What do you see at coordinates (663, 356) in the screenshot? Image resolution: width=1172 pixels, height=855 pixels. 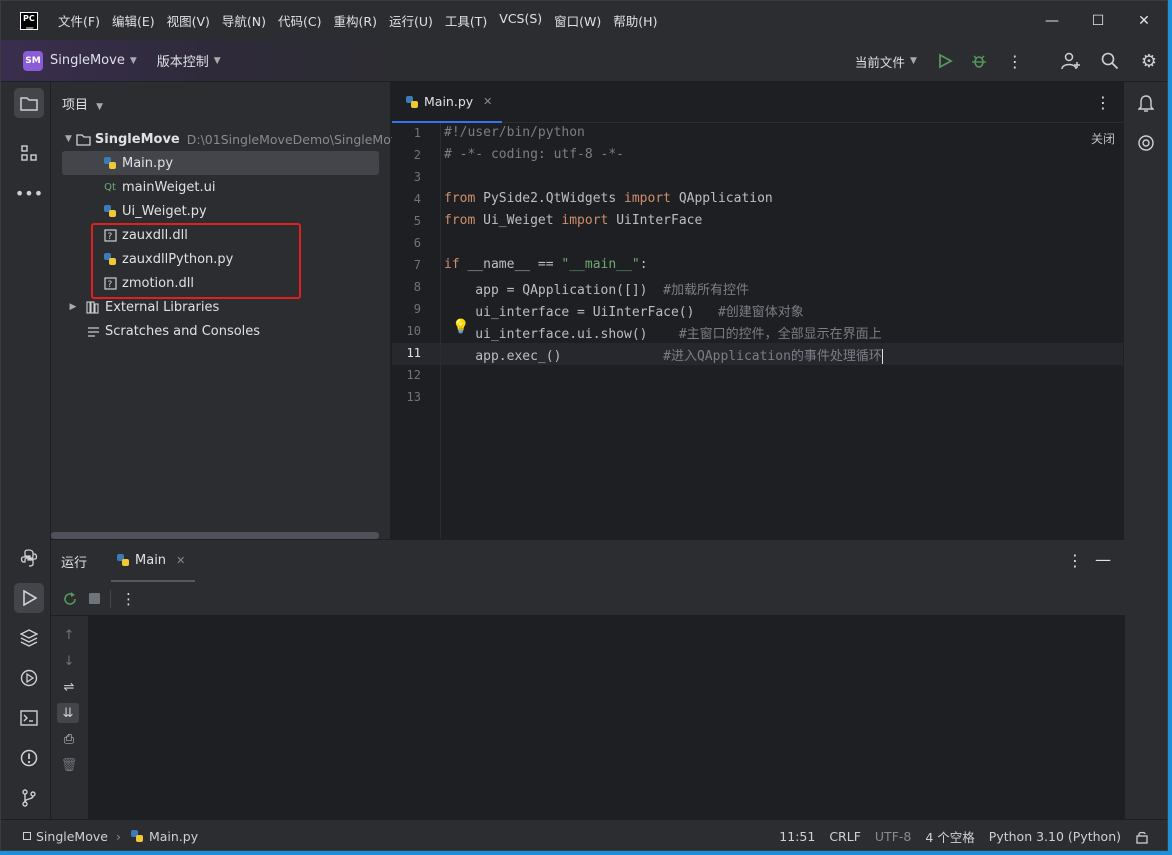 I see `code-line-11: app.exec_() #进入QApplication的事件处理循环​` at bounding box center [663, 356].